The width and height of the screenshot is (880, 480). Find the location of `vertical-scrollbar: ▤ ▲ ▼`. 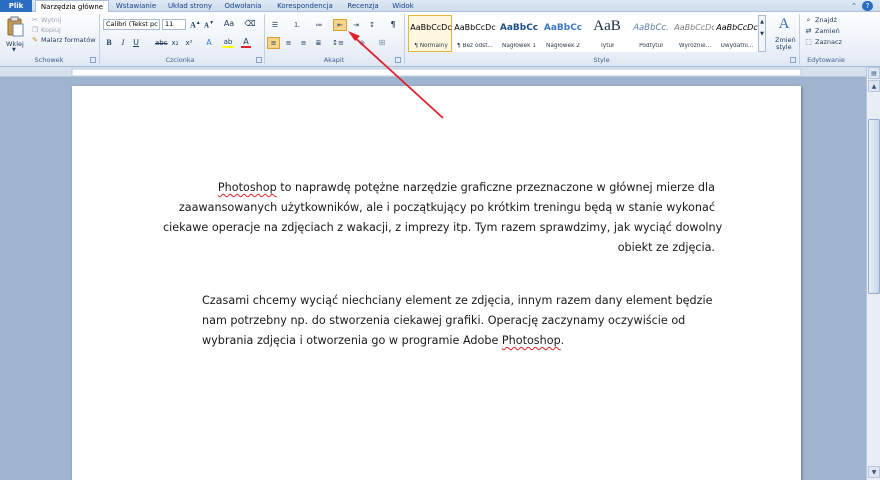

vertical-scrollbar: ▤ ▲ ▼ is located at coordinates (873, 273).